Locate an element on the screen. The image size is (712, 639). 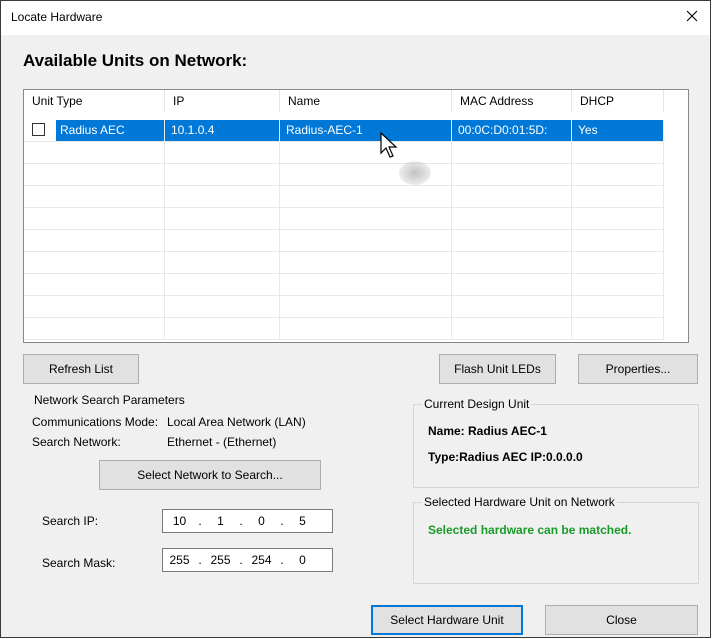
row-checkbox is located at coordinates (38, 129).